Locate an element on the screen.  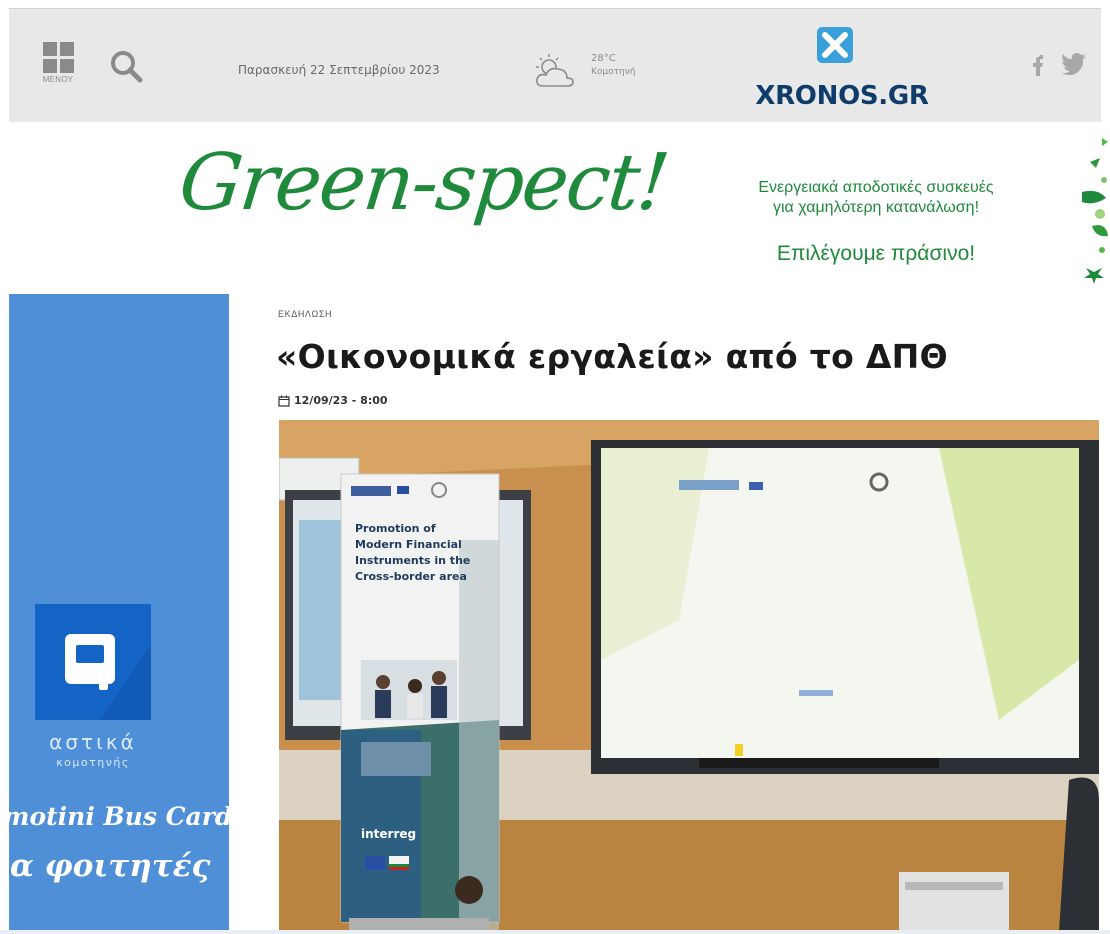
current-date: Παρασκευή 22 Σεπτεμβρίου 2023 is located at coordinates (339, 70).